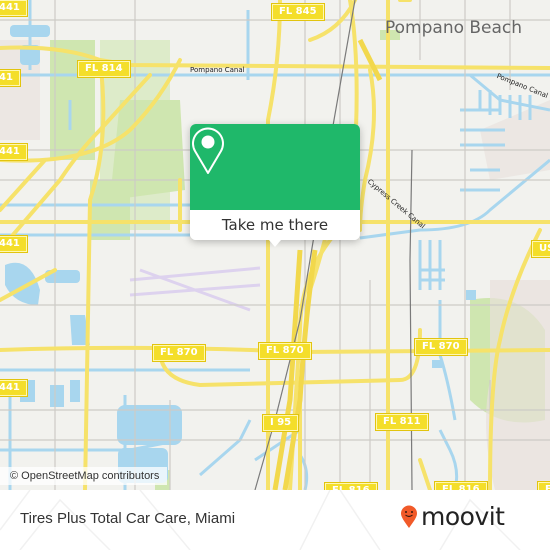 Image resolution: width=550 pixels, height=550 pixels. What do you see at coordinates (208, 150) in the screenshot?
I see `location-pin-icon` at bounding box center [208, 150].